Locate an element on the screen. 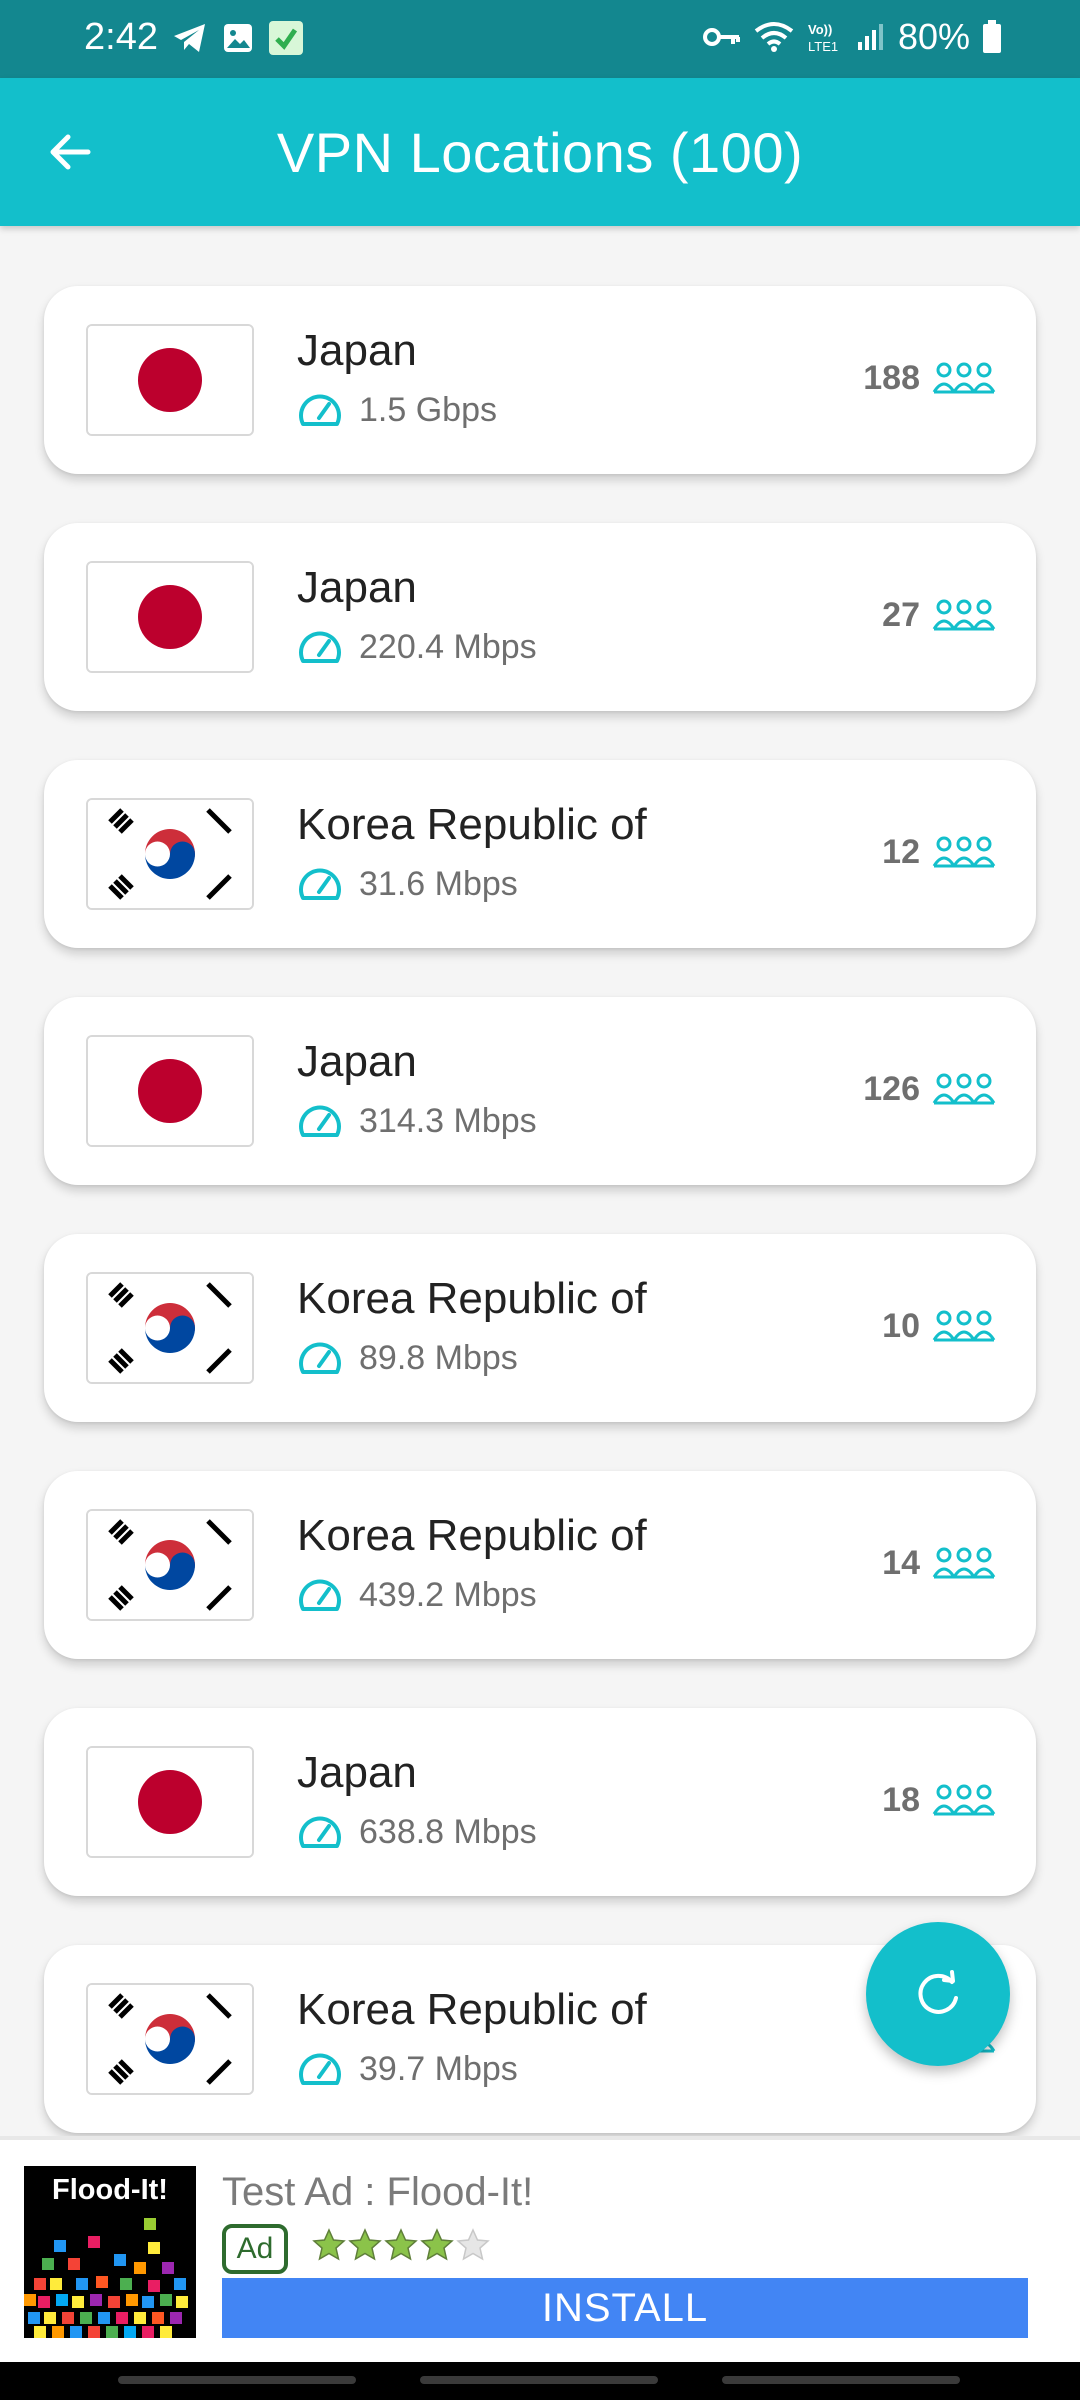 This screenshot has width=1080, height=2400. speed-value: 439.2 Mbps is located at coordinates (448, 1594).